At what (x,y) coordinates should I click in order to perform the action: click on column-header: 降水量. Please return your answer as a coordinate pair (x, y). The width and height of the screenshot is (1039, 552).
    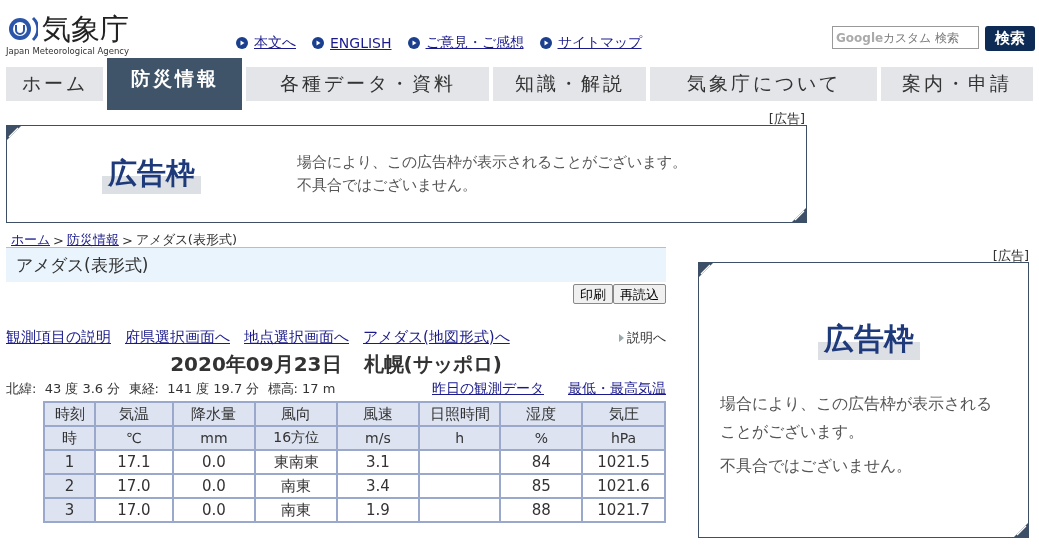
    Looking at the image, I should click on (214, 414).